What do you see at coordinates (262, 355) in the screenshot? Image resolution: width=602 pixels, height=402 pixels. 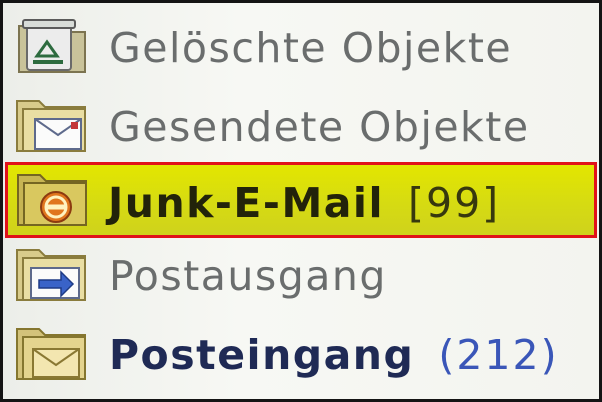 I see `folder-name: Posteingang` at bounding box center [262, 355].